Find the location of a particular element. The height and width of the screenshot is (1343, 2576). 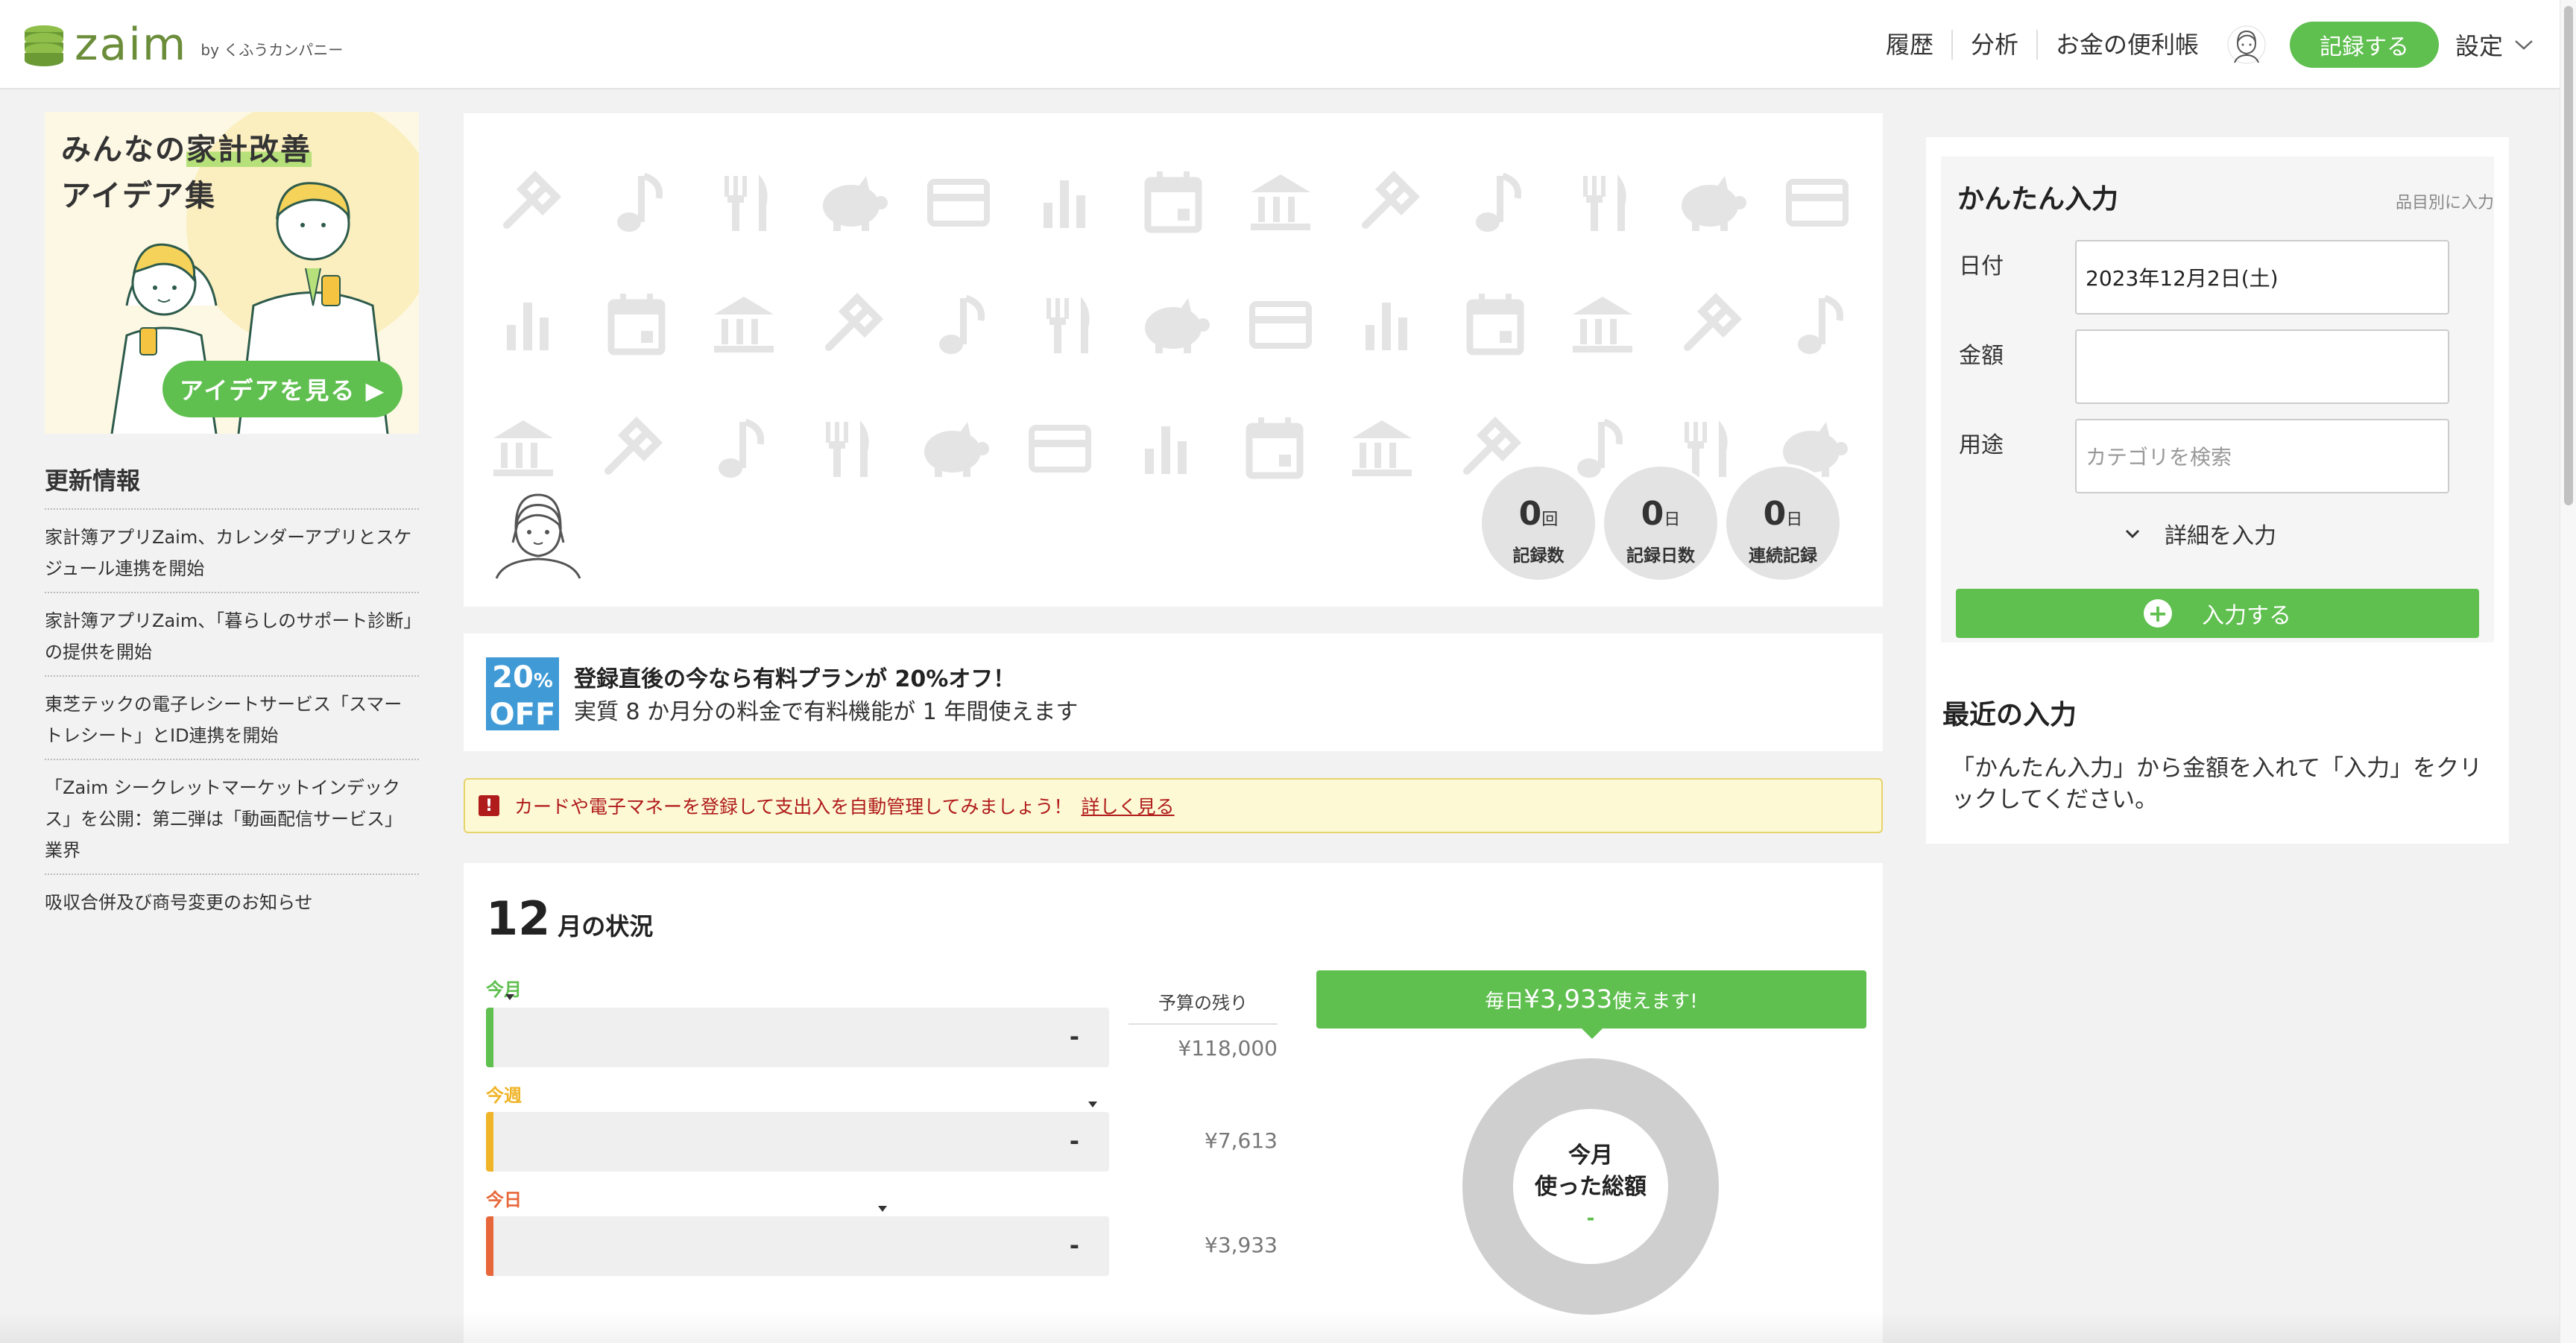

chevron-down-icon is located at coordinates (2524, 45).